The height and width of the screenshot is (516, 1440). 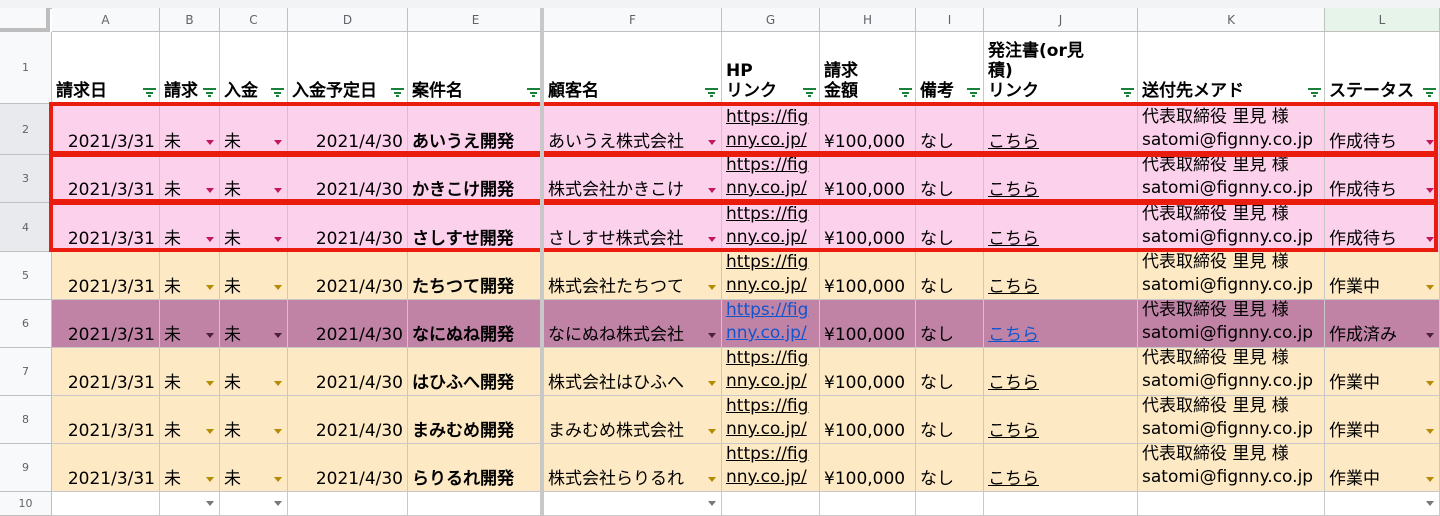 I want to click on column-header-f: F, so click(x=633, y=20).